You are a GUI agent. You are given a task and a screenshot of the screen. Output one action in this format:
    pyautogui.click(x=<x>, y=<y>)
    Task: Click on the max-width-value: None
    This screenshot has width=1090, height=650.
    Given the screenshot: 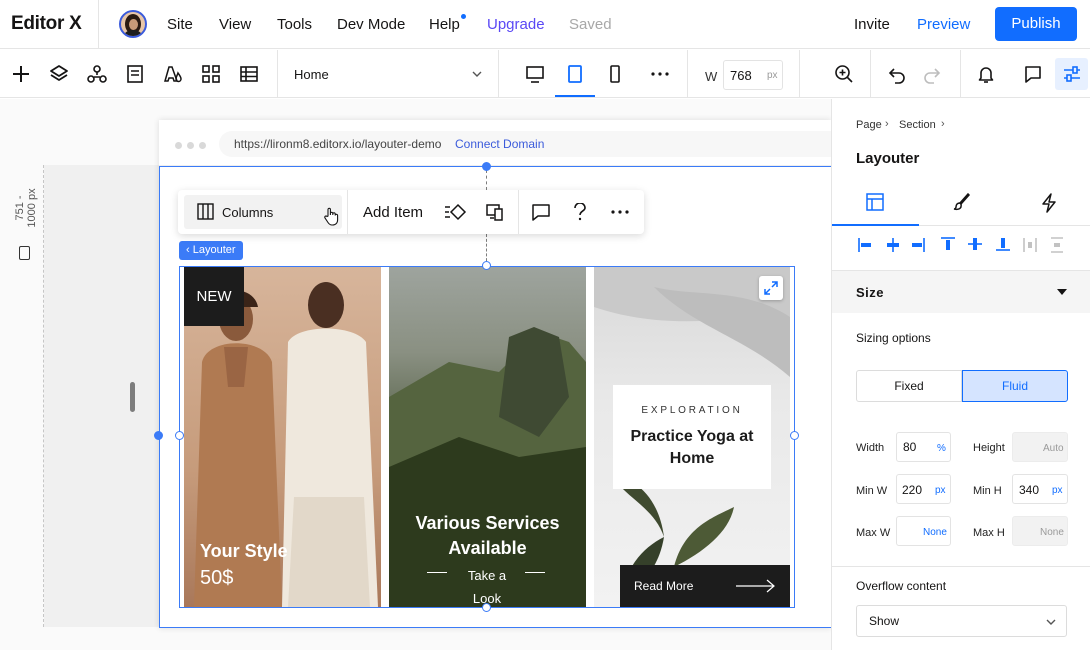 What is the action you would take?
    pyautogui.click(x=935, y=532)
    